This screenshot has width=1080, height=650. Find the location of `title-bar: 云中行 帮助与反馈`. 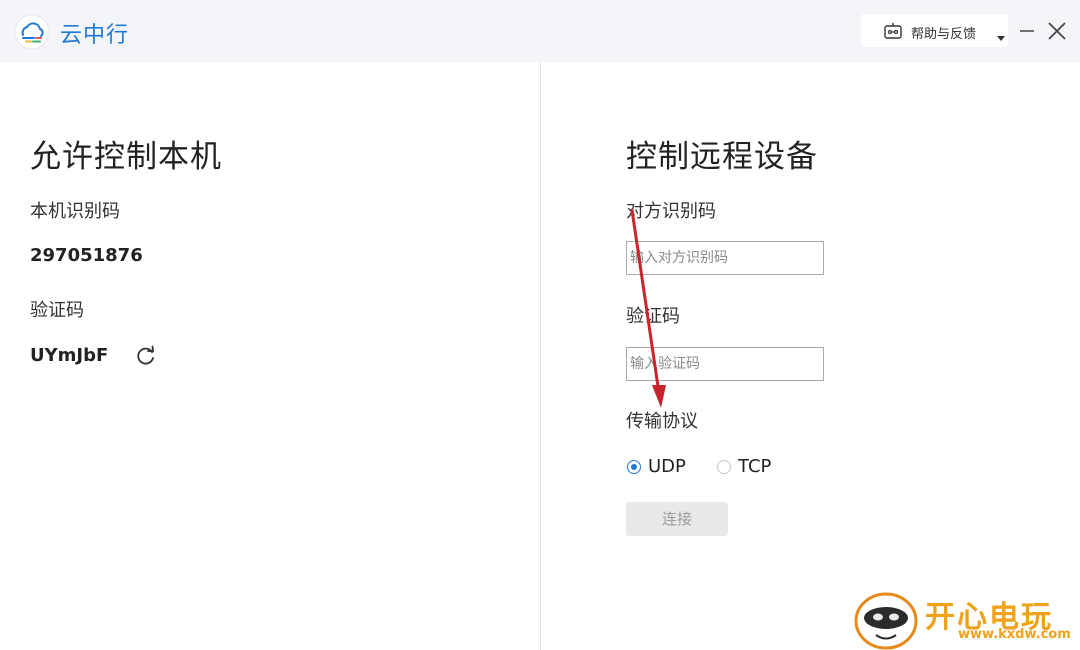

title-bar: 云中行 帮助与反馈 is located at coordinates (540, 31).